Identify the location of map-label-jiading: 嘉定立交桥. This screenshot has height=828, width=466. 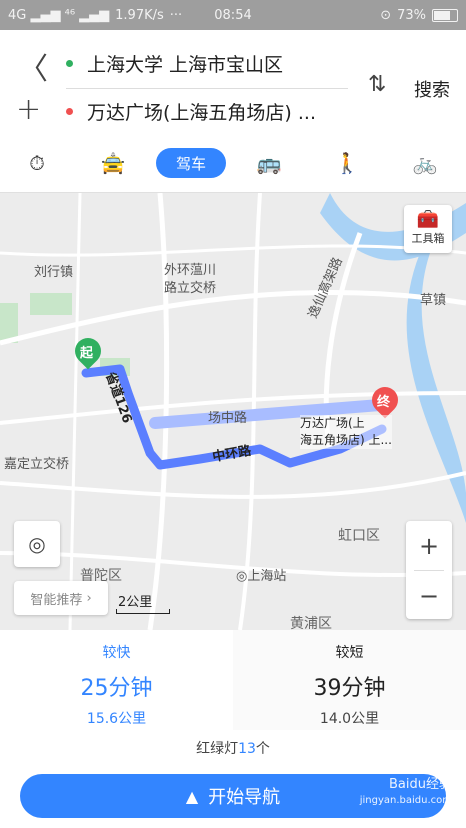
(37, 464).